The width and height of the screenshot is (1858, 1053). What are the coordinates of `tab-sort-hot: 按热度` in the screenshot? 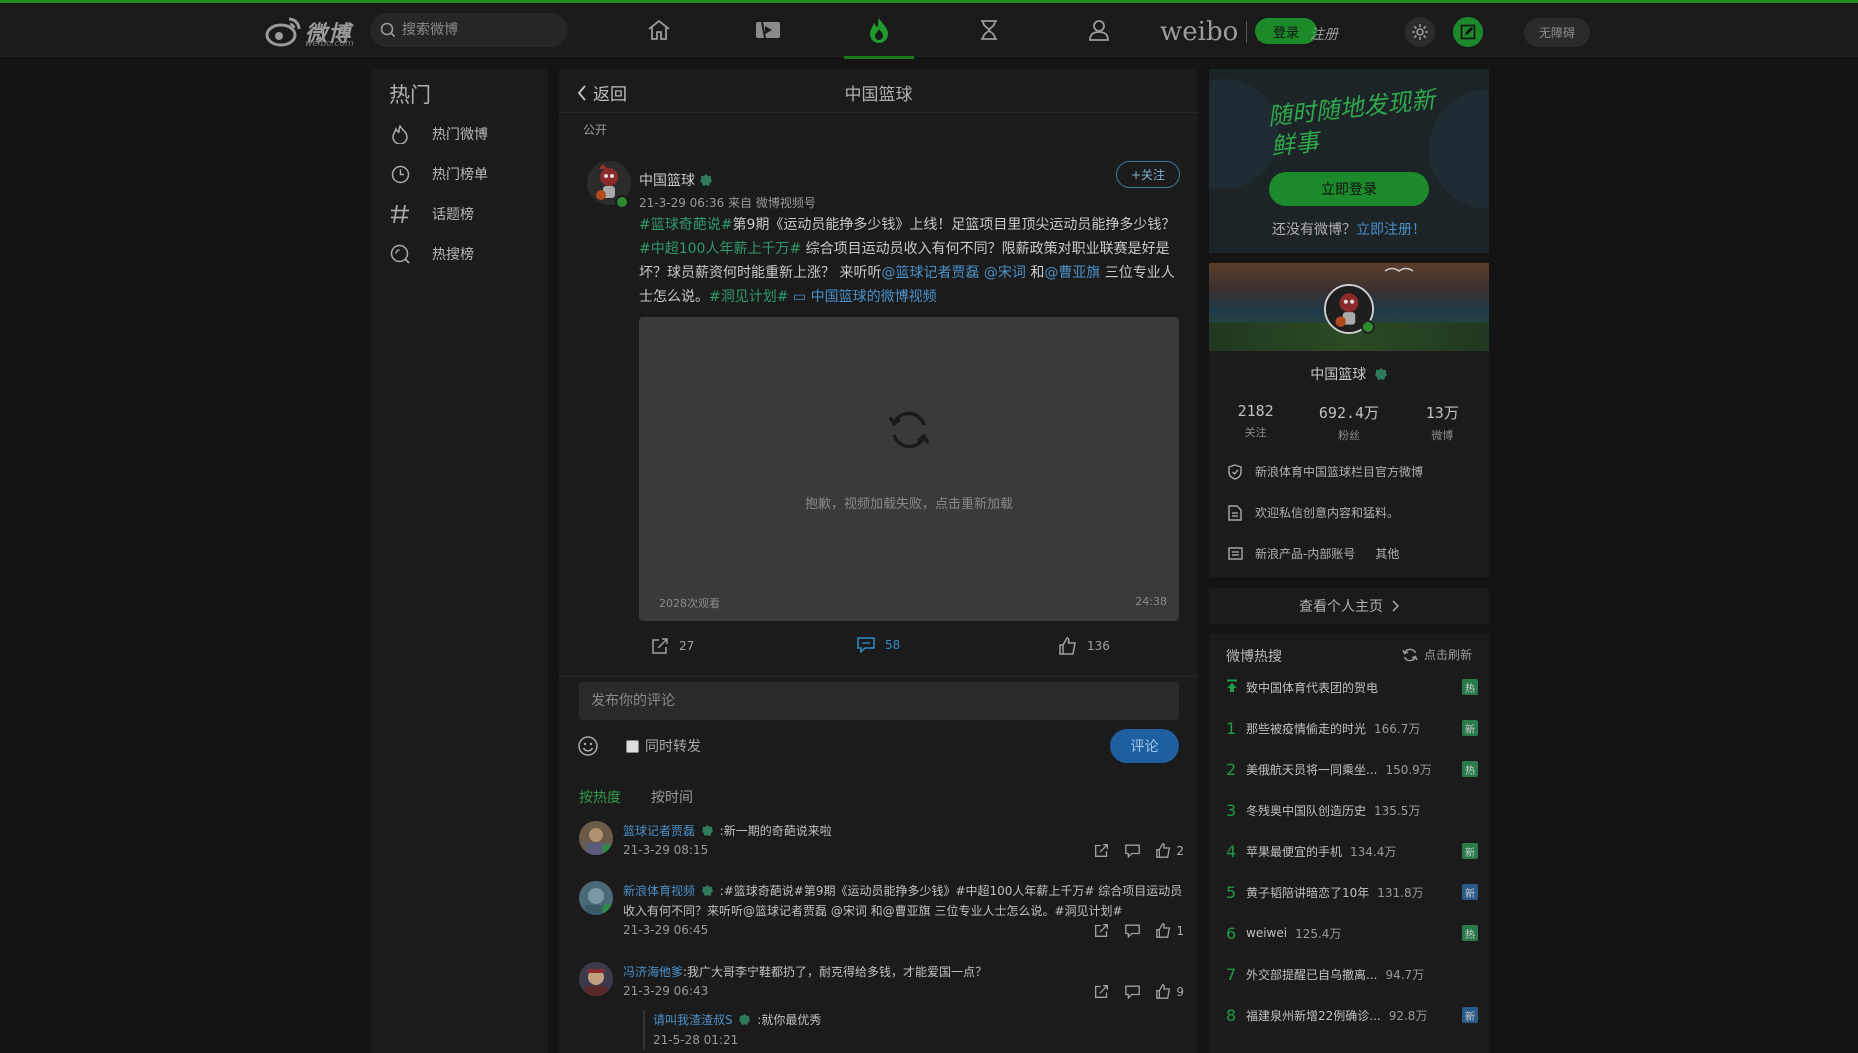 It's located at (600, 797).